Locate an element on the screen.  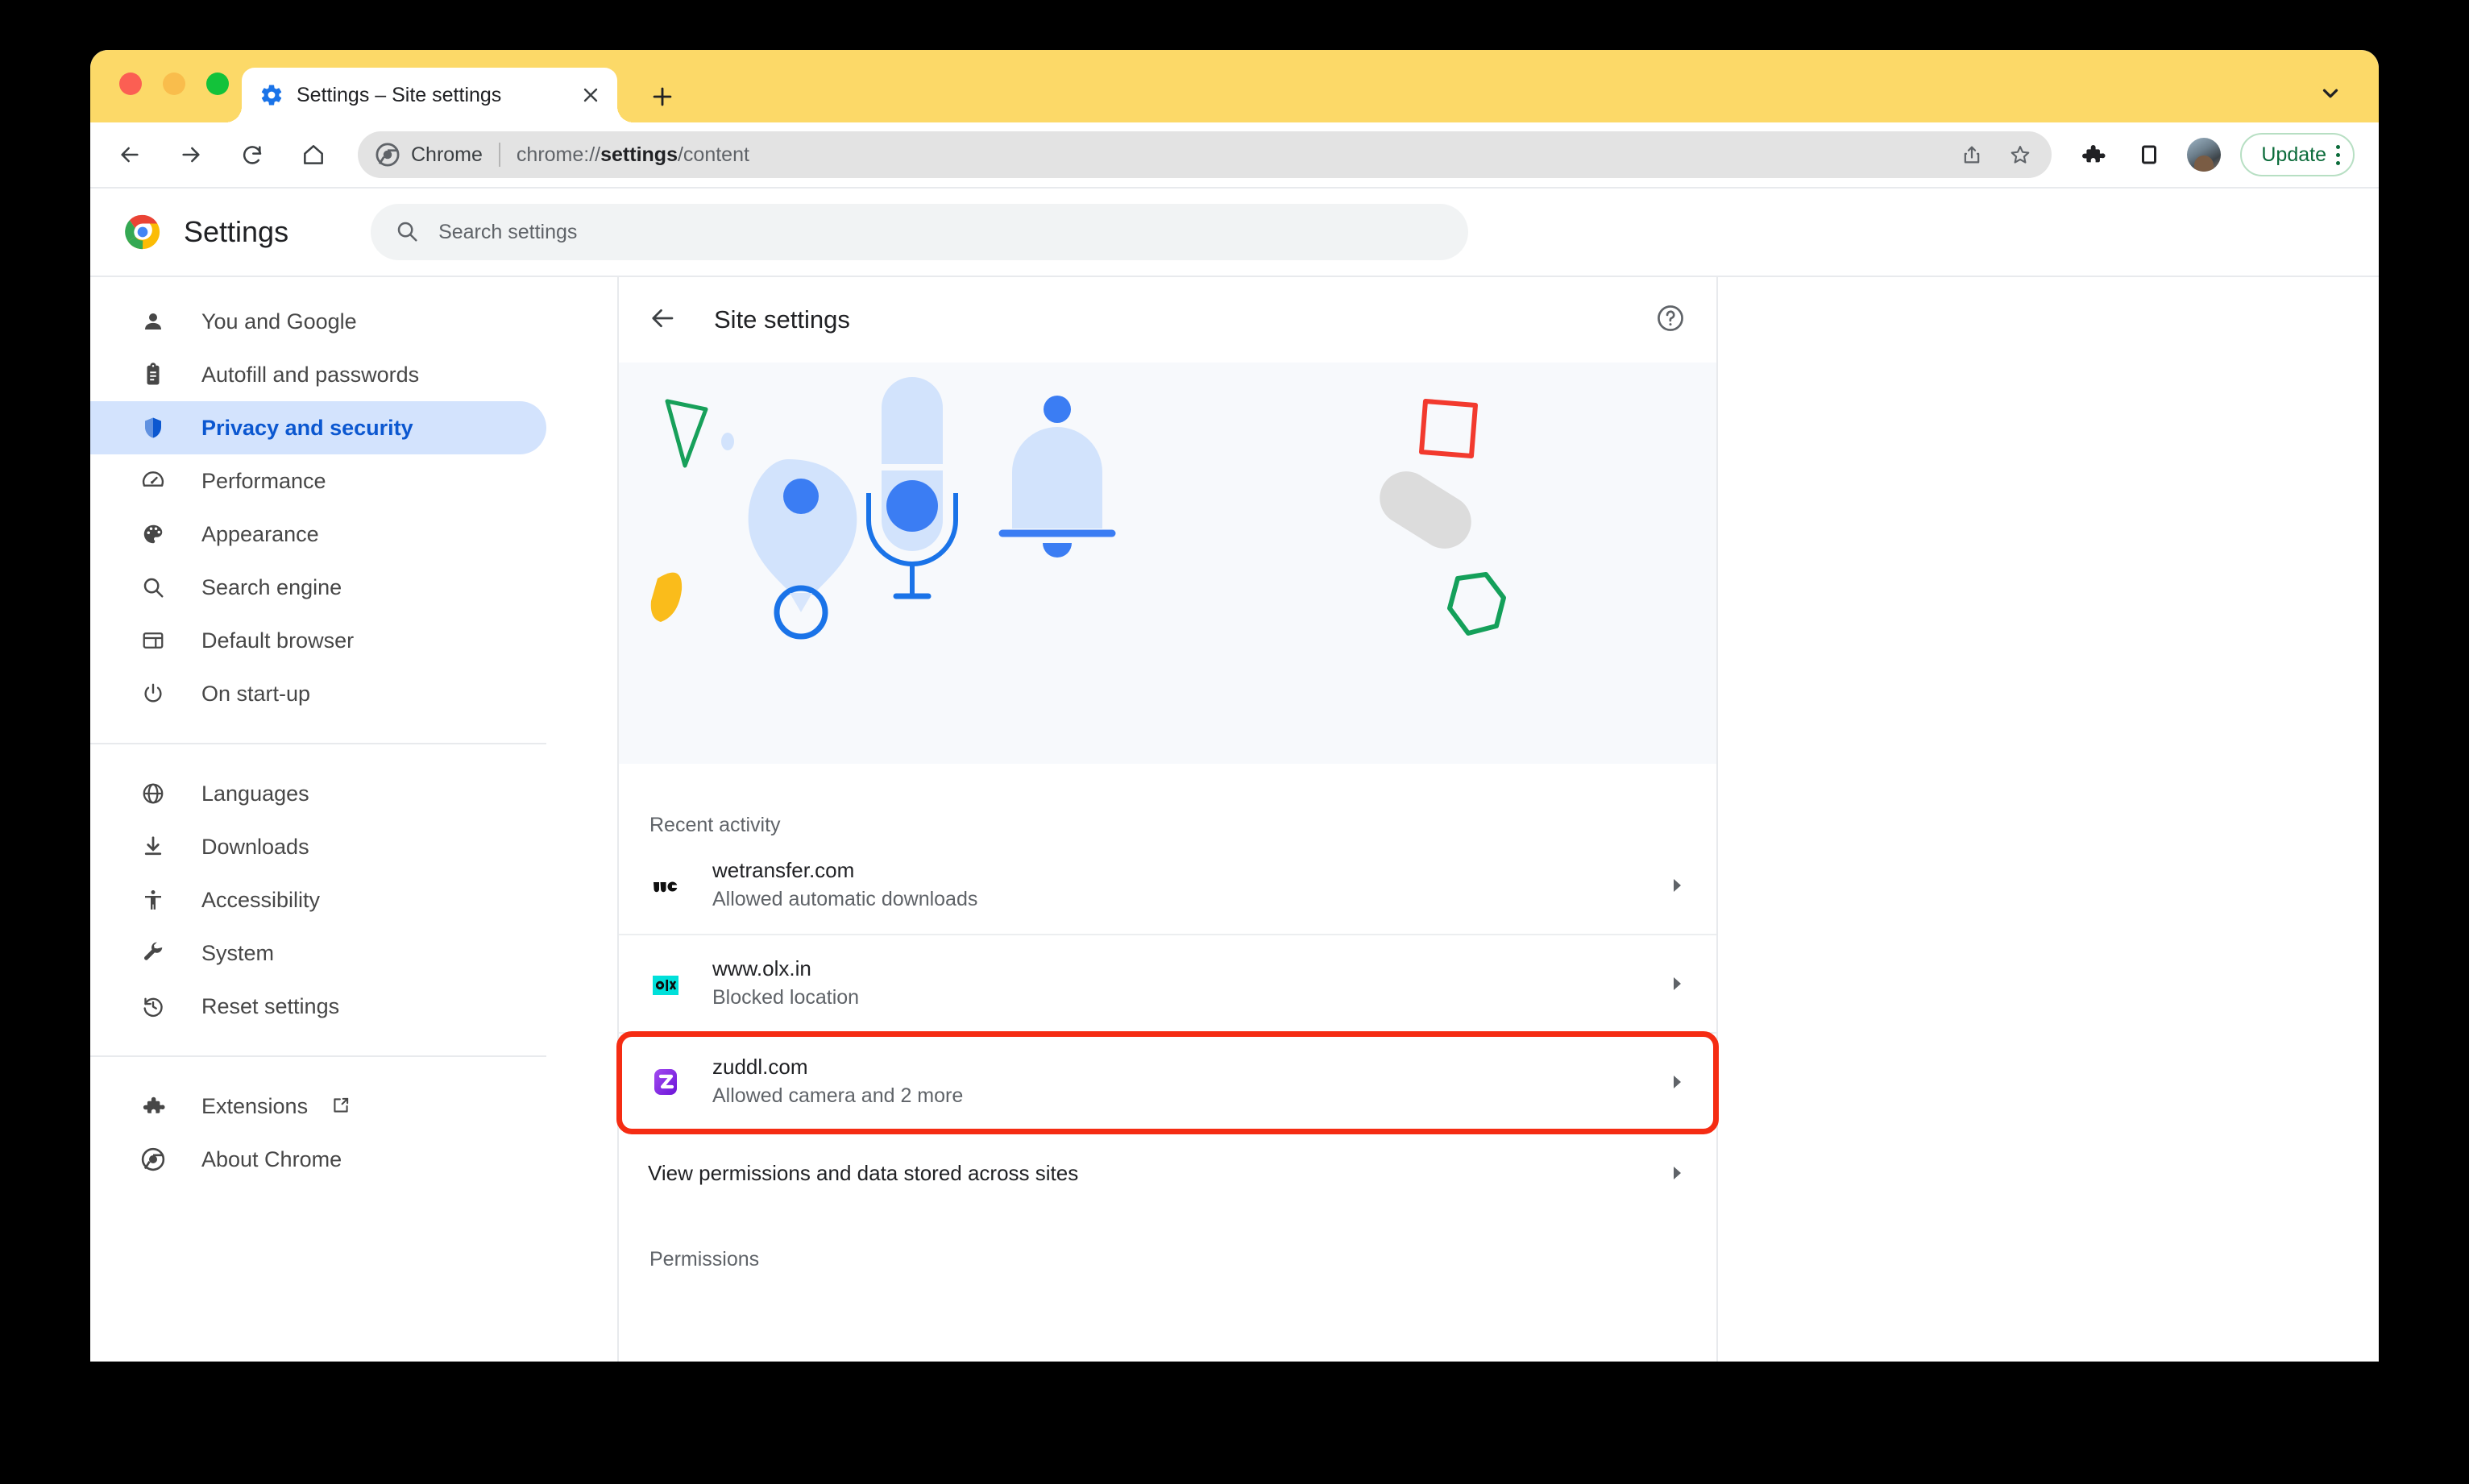
sidebar-item-downloads: Downloads is located at coordinates (318, 846).